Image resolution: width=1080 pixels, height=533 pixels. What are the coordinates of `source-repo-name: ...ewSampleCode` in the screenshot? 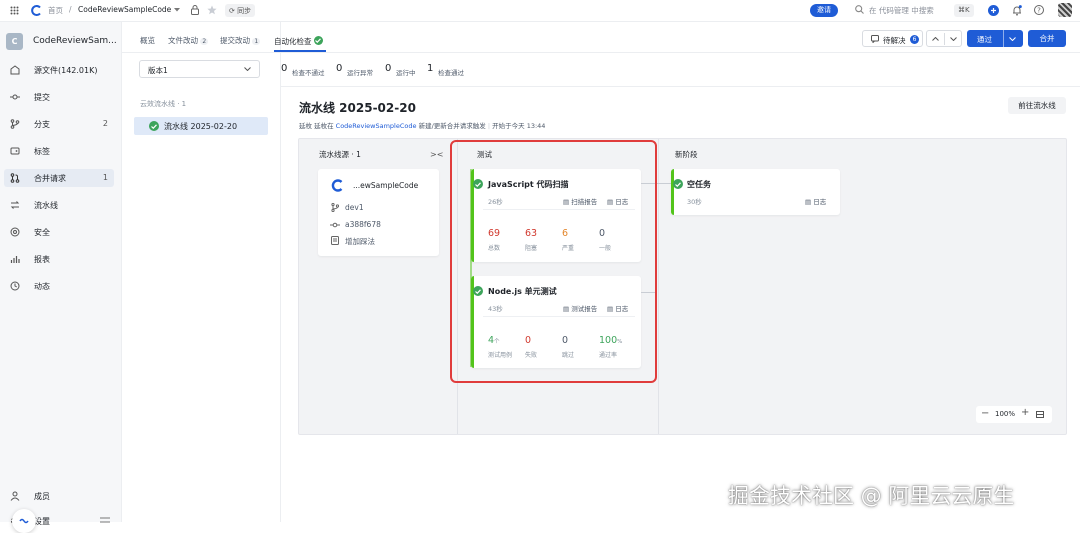 It's located at (386, 185).